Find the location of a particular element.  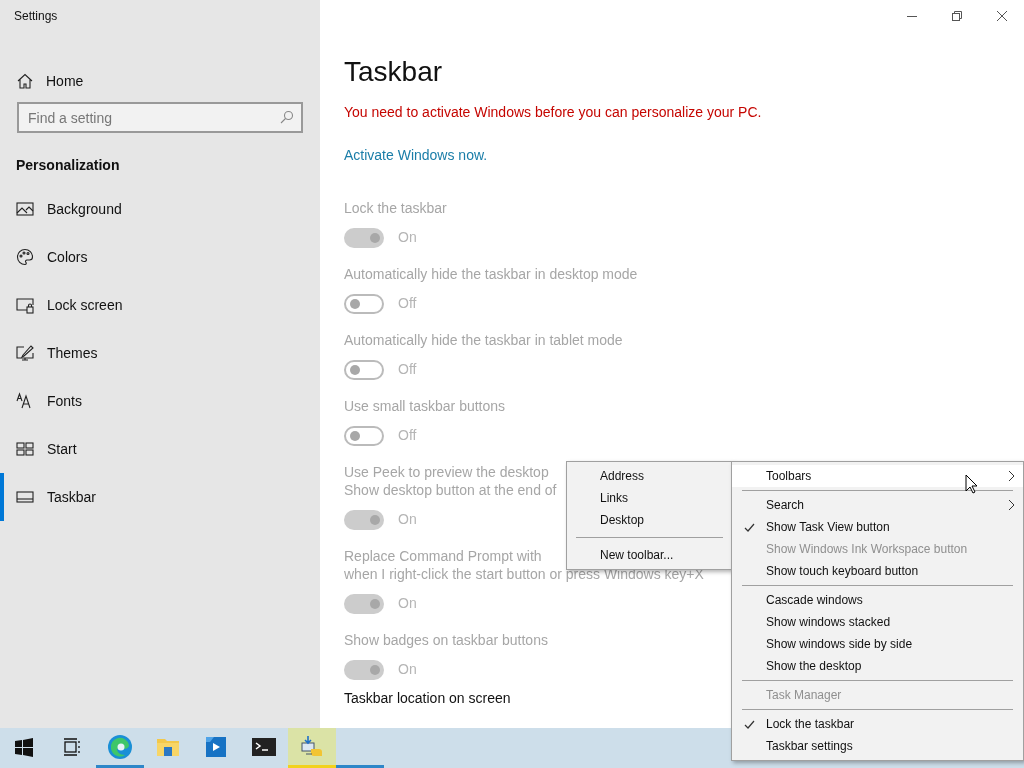

search-icon is located at coordinates (287, 117).